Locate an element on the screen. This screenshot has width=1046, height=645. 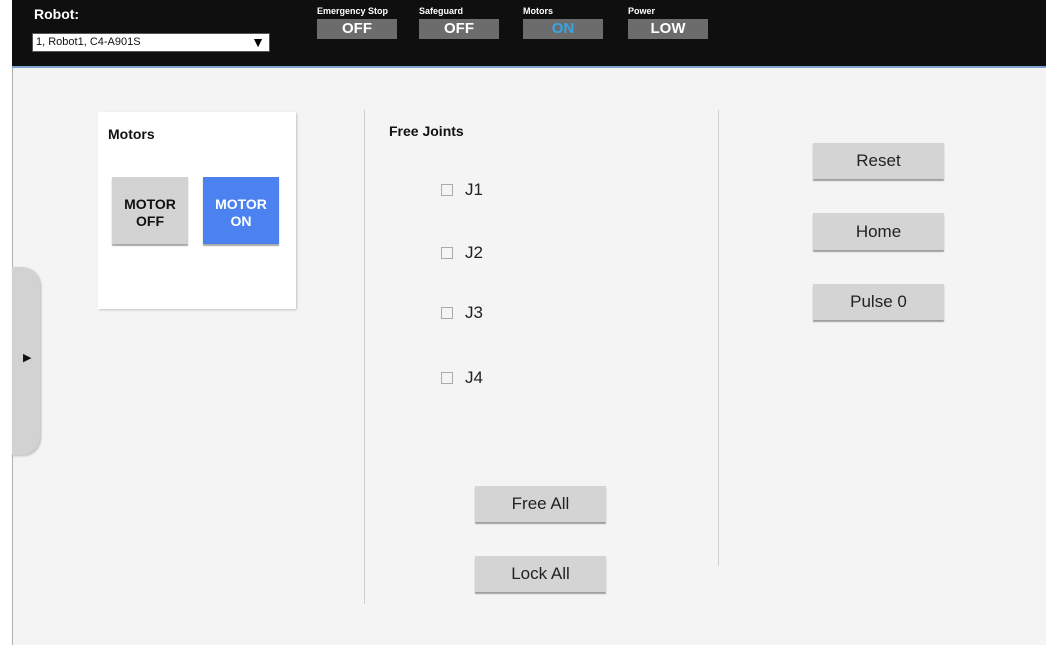
joint-label: J2 is located at coordinates (474, 252).